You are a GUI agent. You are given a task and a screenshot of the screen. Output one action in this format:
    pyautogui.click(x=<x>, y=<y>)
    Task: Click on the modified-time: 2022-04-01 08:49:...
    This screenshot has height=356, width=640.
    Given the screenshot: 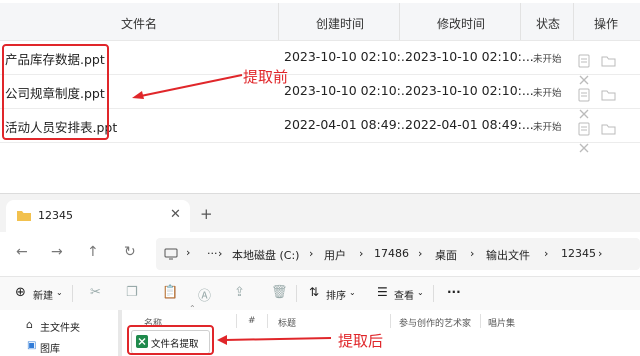 What is the action you would take?
    pyautogui.click(x=469, y=124)
    